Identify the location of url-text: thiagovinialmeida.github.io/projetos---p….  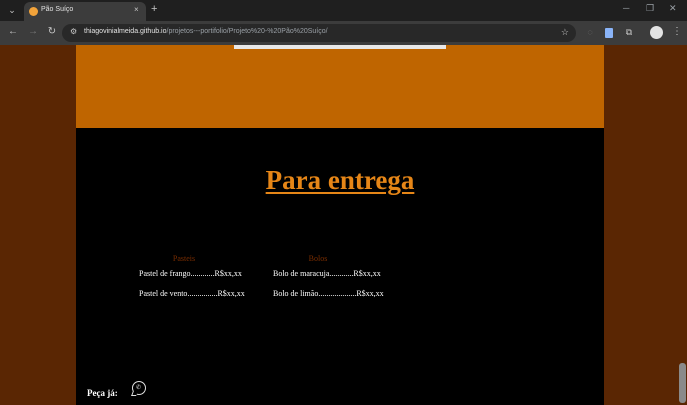
(206, 31).